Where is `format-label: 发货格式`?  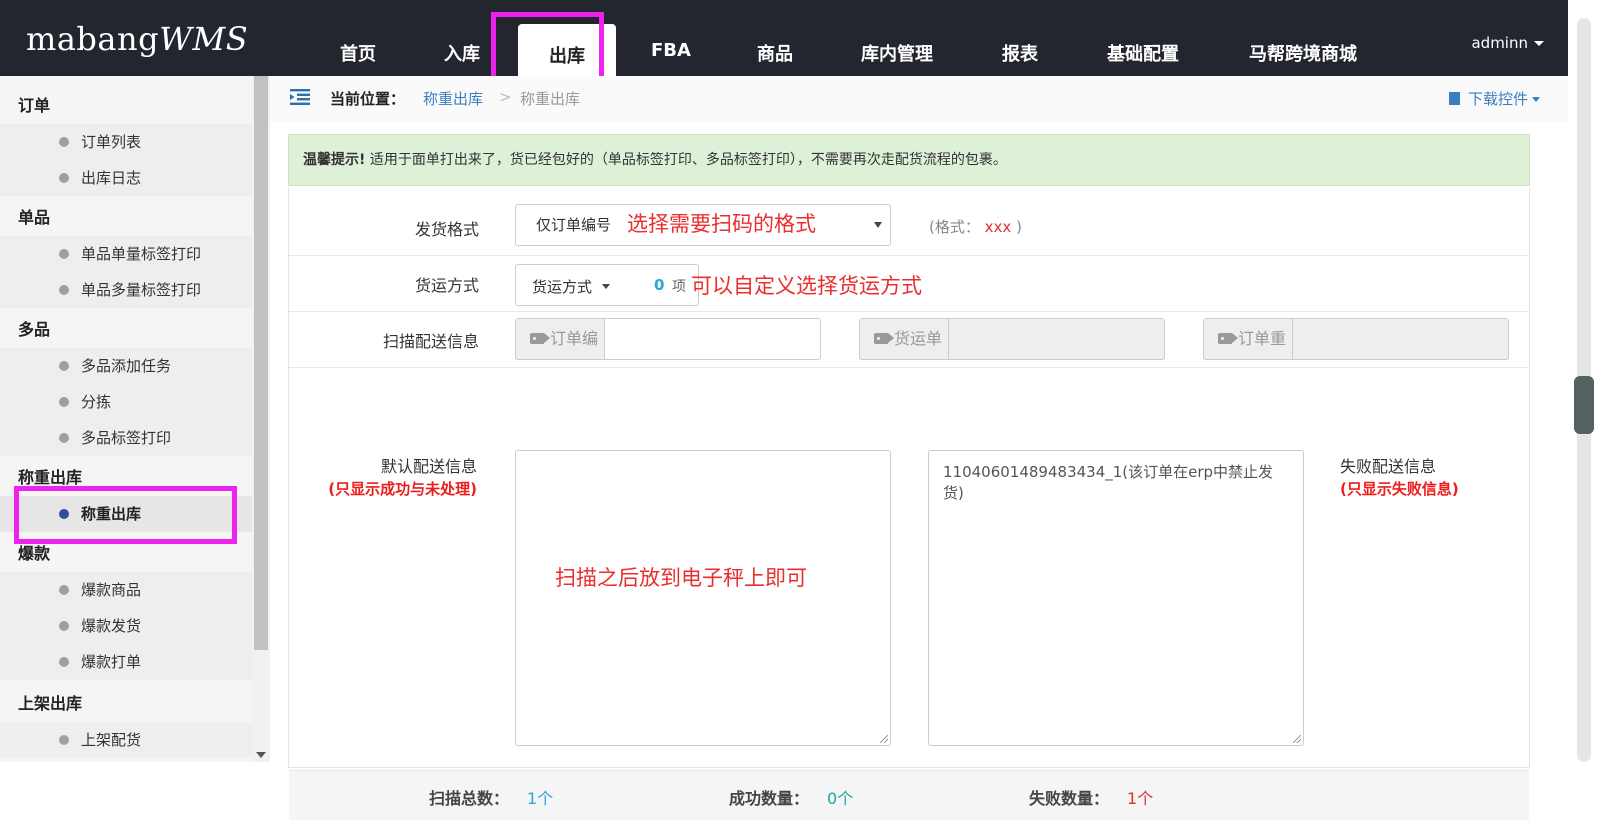
format-label: 发货格式 is located at coordinates (446, 229).